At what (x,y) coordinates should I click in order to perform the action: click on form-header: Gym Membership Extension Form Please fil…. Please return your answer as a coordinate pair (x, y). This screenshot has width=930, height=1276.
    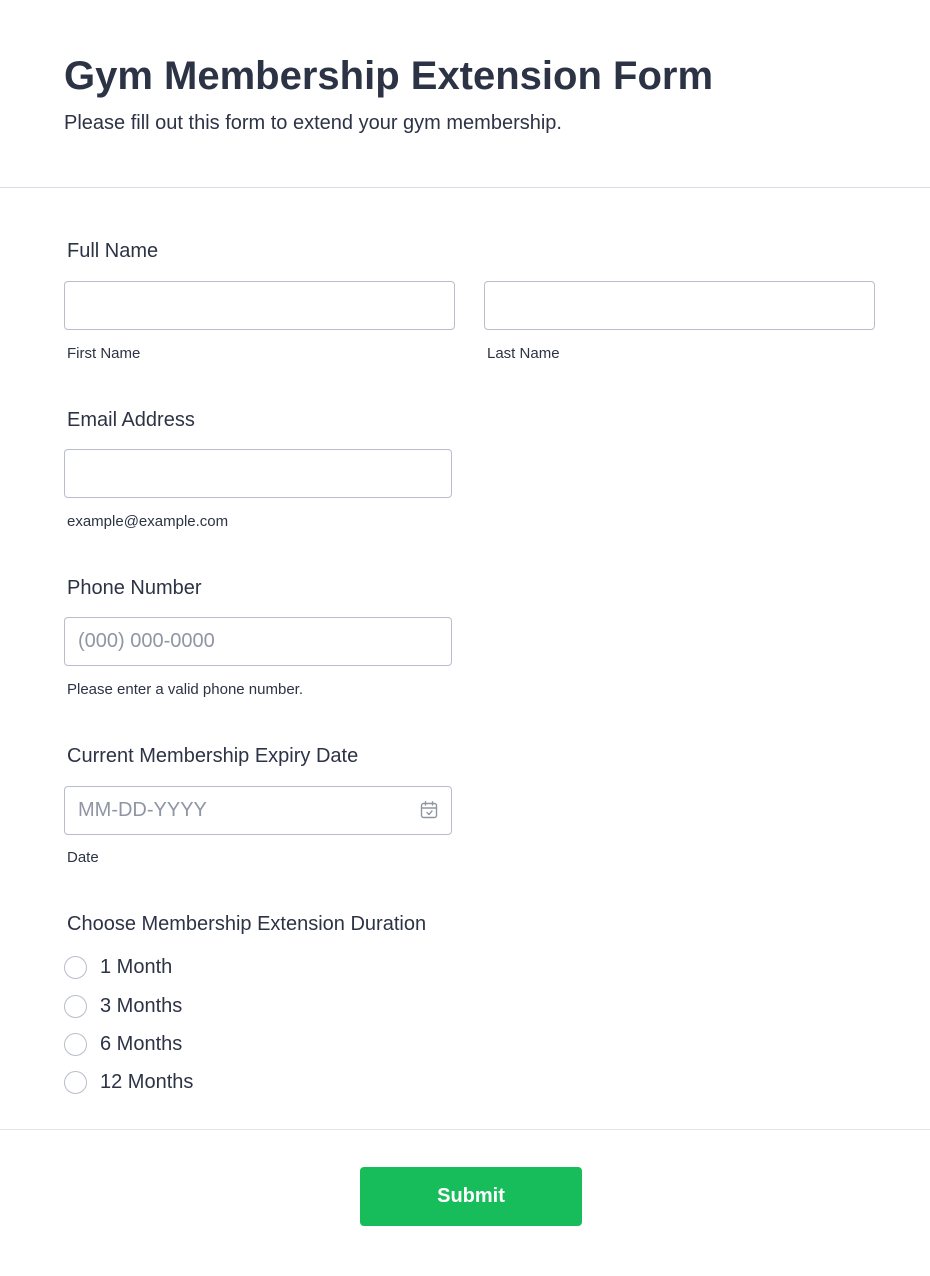
    Looking at the image, I should click on (465, 94).